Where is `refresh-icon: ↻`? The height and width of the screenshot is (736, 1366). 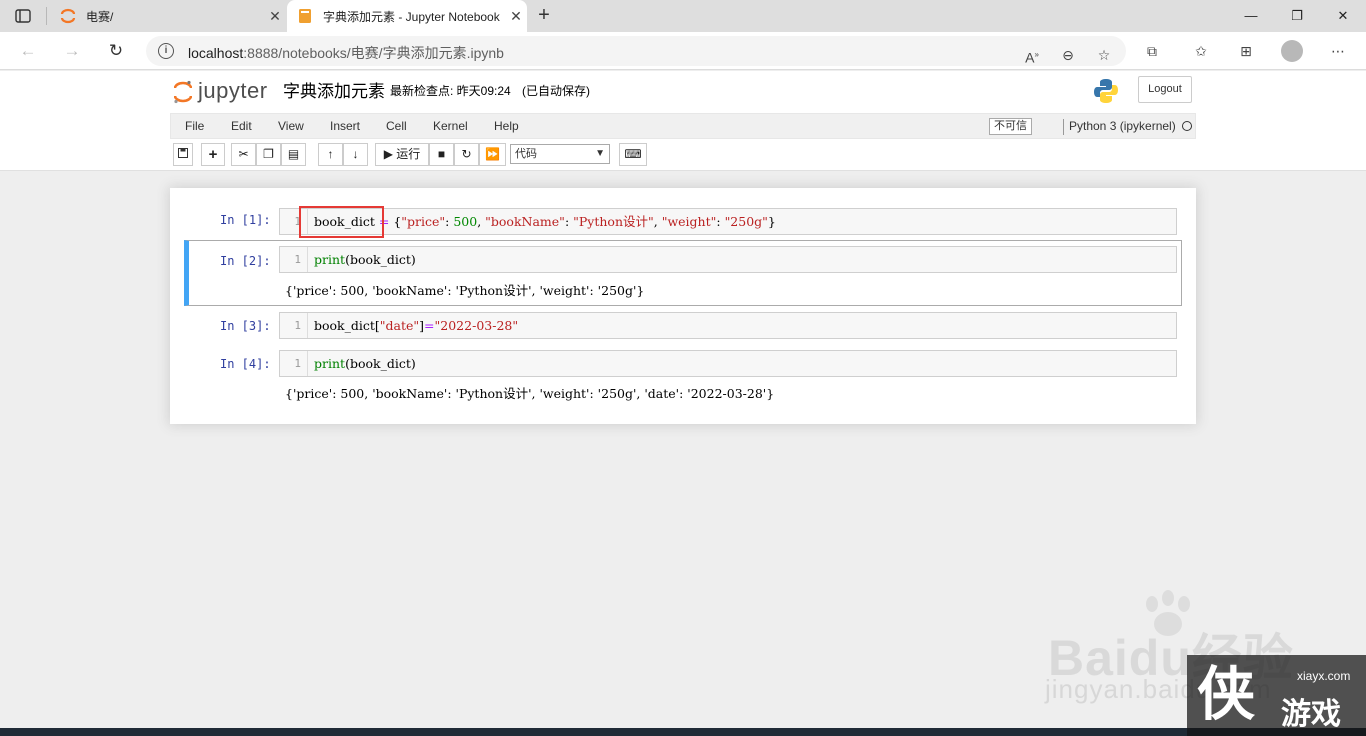
refresh-icon: ↻ is located at coordinates (116, 51).